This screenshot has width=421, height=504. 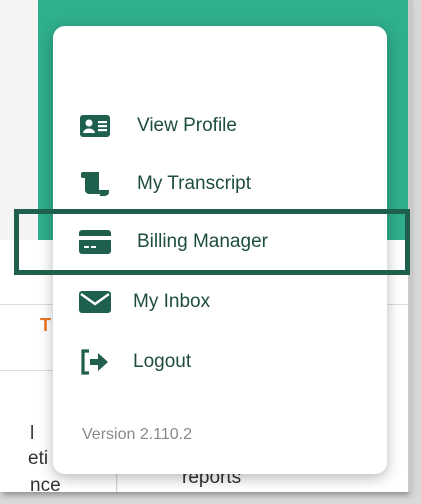 I want to click on background-text-fragment: nce, so click(x=45, y=483).